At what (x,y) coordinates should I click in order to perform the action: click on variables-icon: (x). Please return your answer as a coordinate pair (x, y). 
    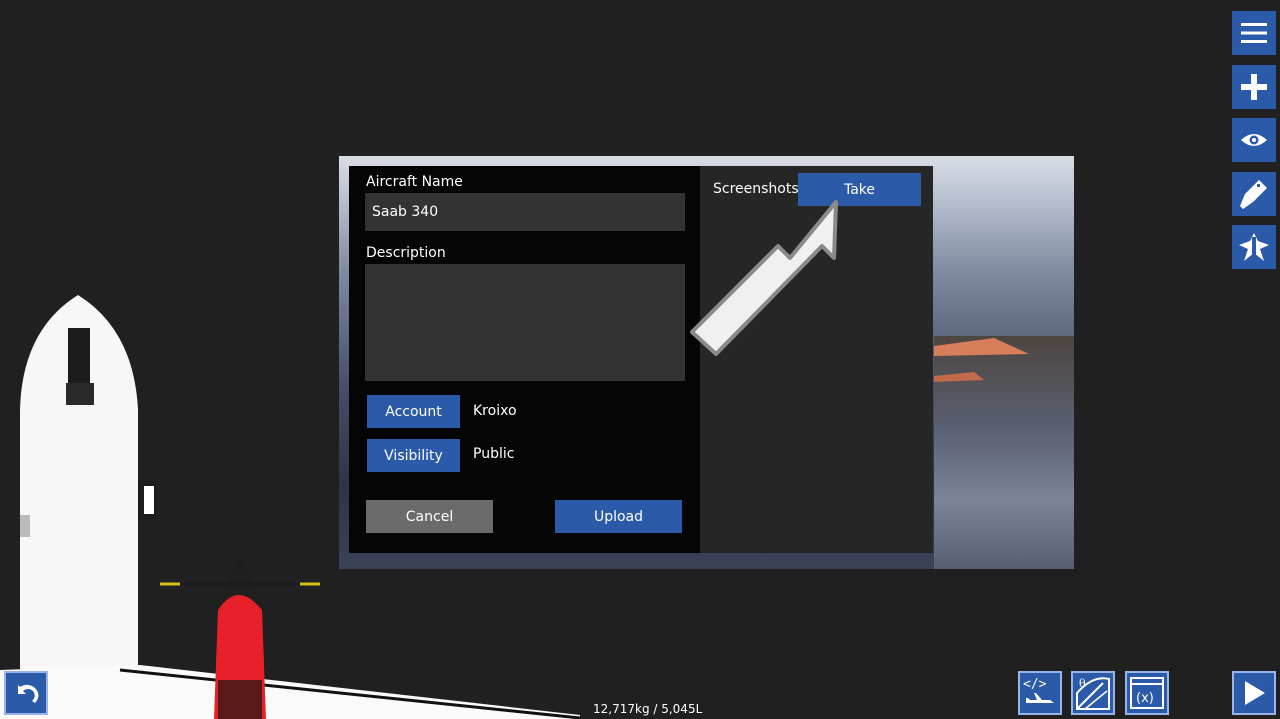
    Looking at the image, I should click on (1147, 693).